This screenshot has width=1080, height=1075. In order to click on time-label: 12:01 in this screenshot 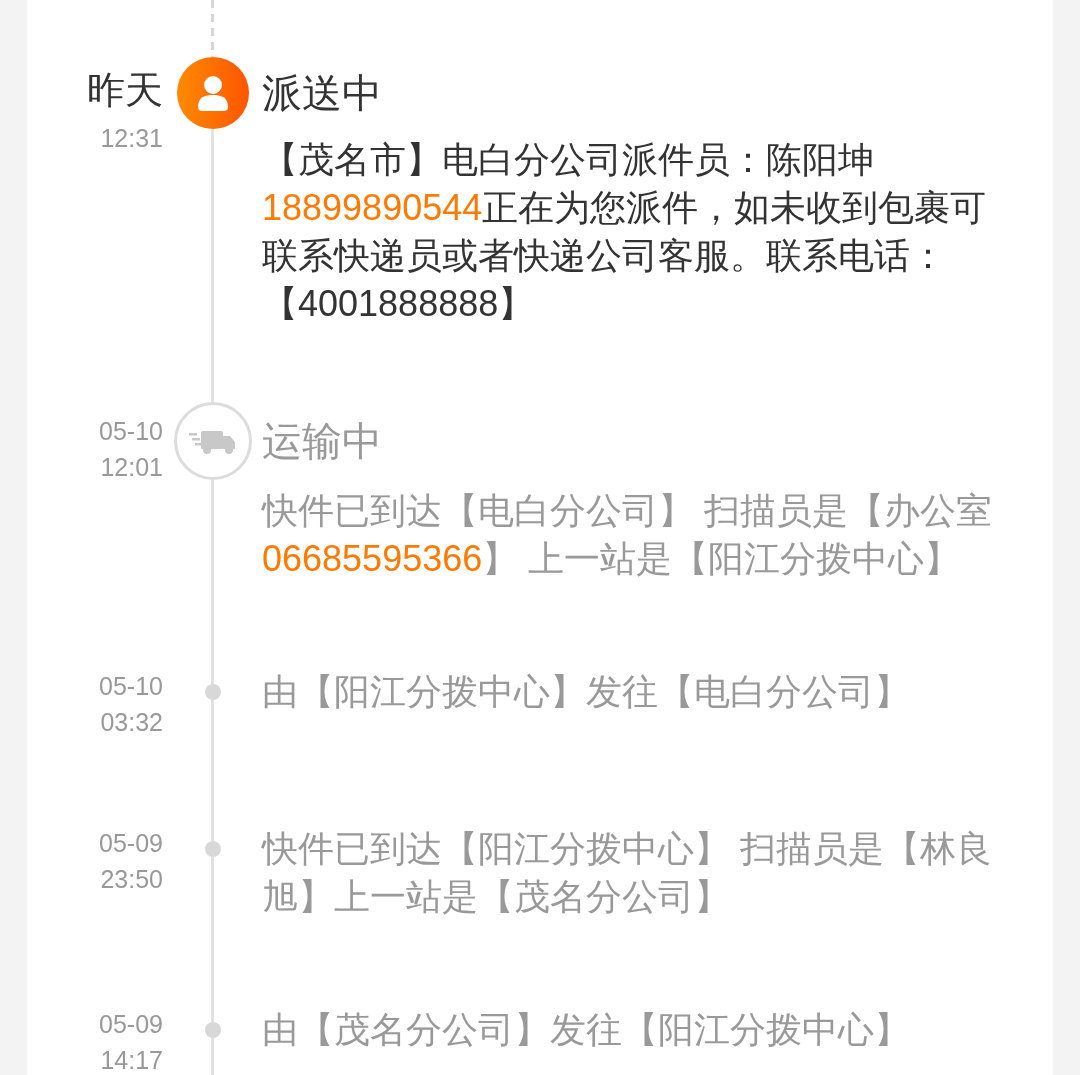, I will do `click(131, 467)`.